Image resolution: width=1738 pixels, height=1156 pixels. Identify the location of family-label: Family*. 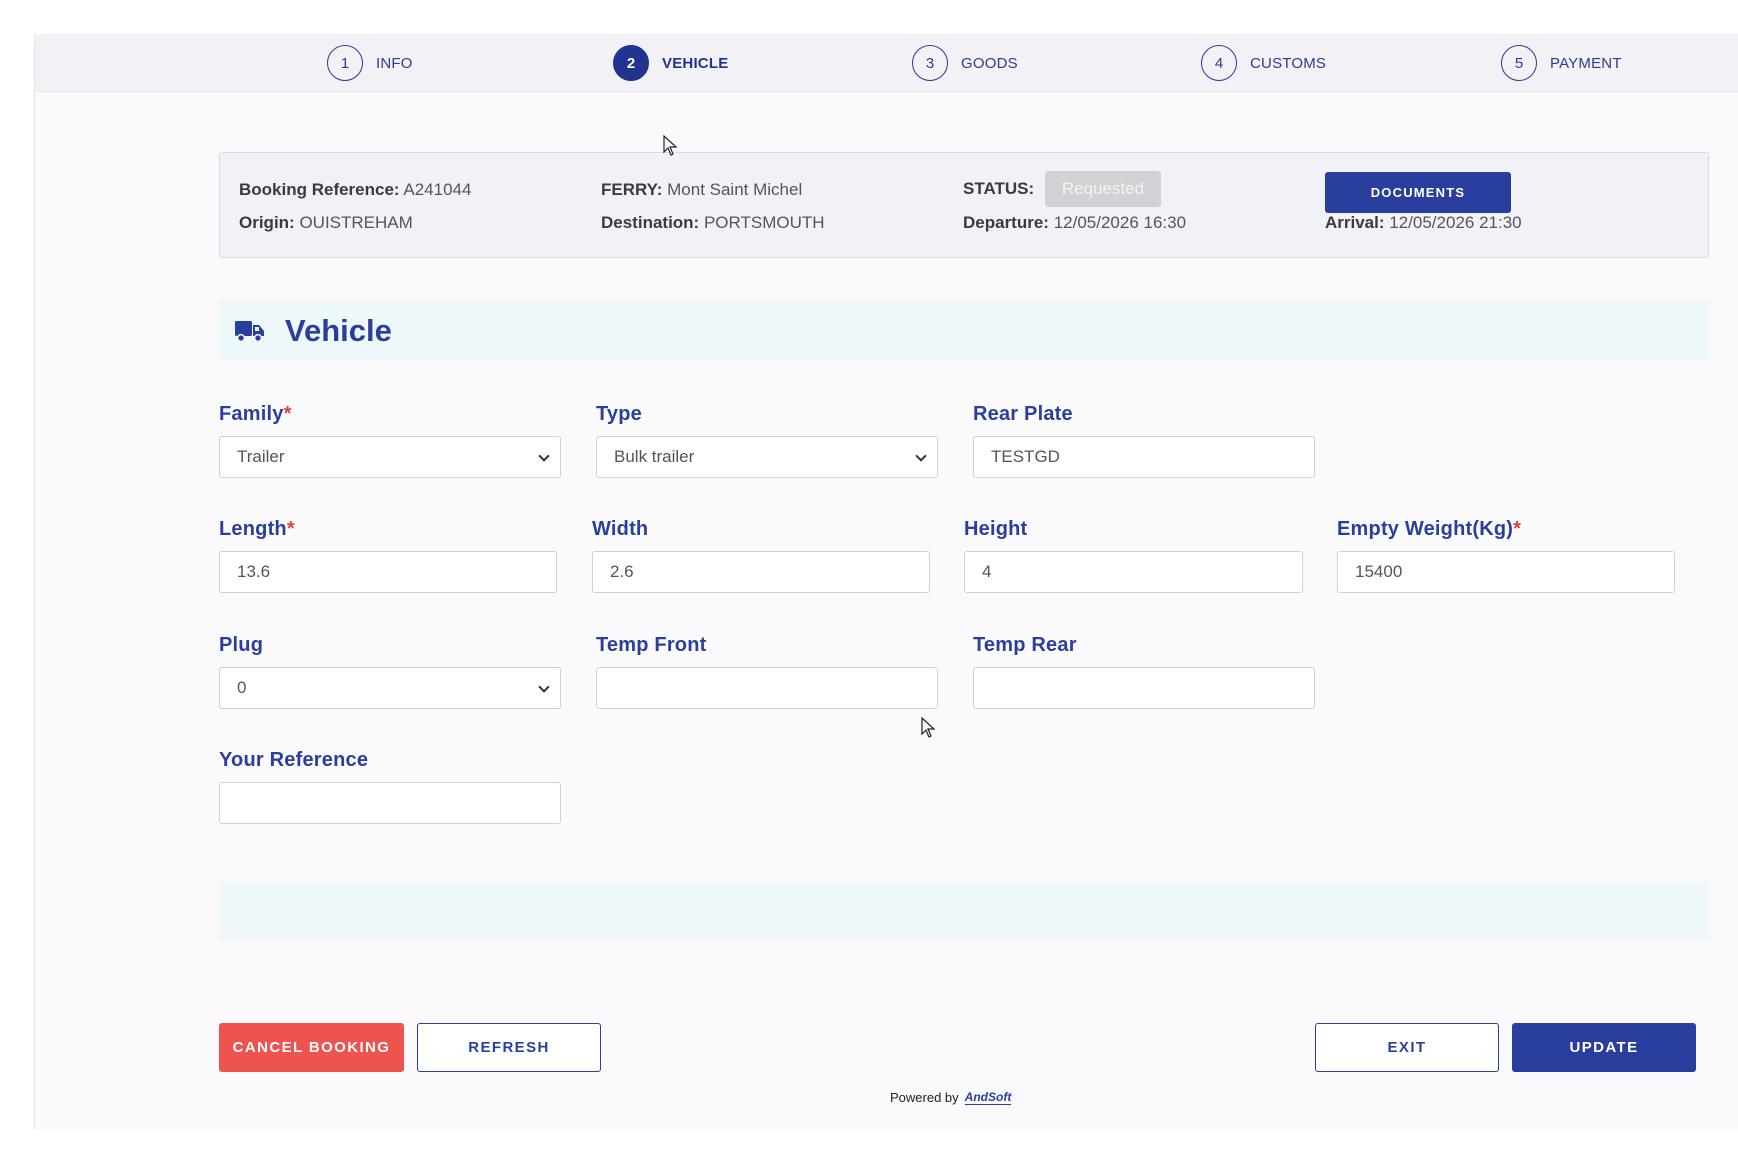
(255, 414).